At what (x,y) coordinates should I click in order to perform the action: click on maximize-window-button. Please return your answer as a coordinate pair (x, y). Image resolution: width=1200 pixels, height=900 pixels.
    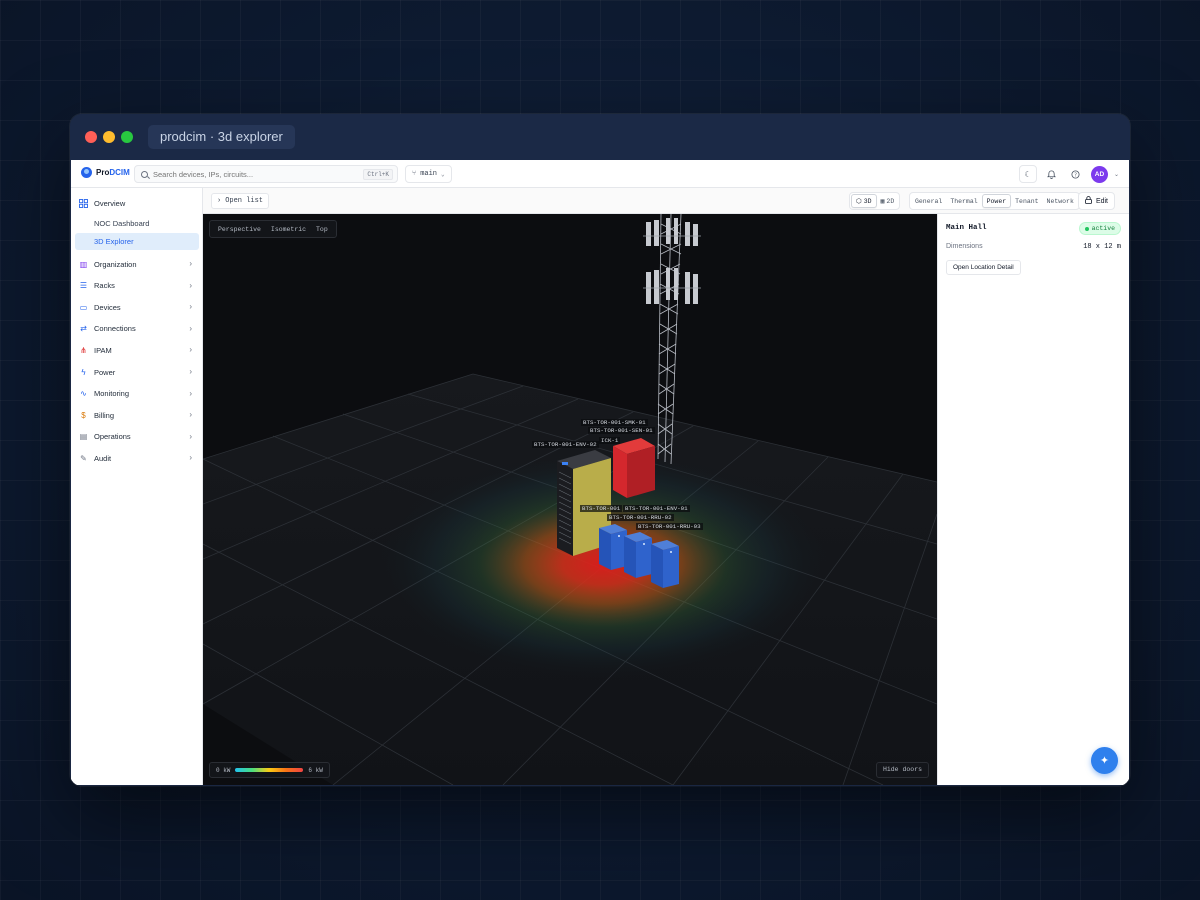
    Looking at the image, I should click on (127, 137).